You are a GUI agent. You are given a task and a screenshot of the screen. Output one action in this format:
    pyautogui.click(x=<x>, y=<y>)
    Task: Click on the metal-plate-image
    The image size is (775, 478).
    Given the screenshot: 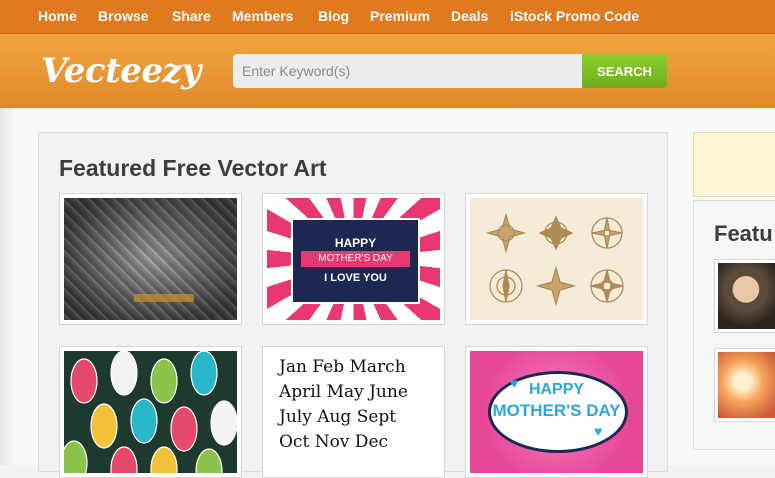 What is the action you would take?
    pyautogui.click(x=150, y=259)
    